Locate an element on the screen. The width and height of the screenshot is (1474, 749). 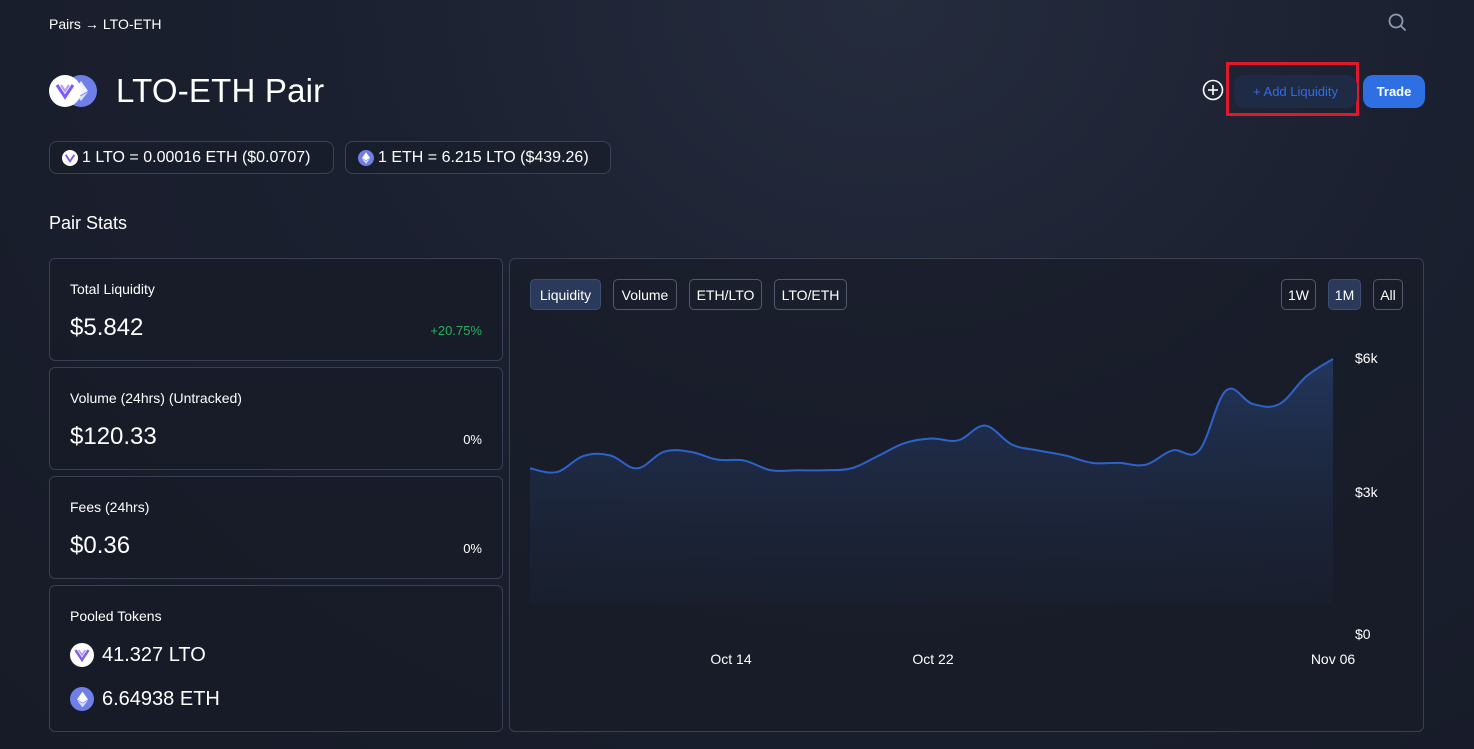
pooled-token-amount: 41.327 LTO is located at coordinates (154, 654).